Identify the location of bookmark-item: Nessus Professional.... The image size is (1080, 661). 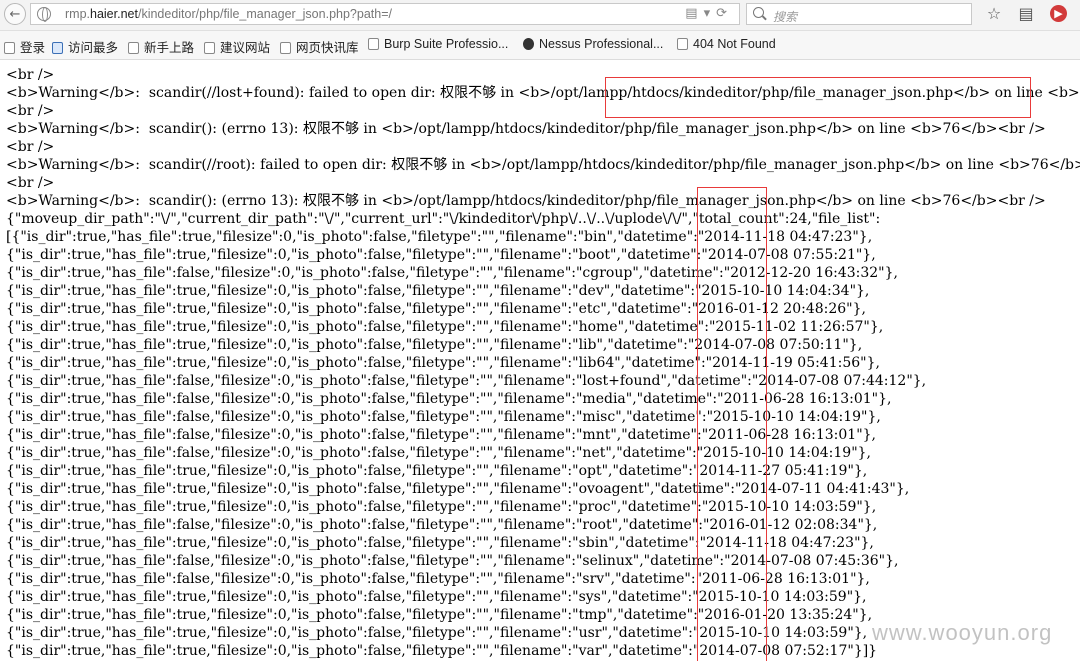
(593, 44).